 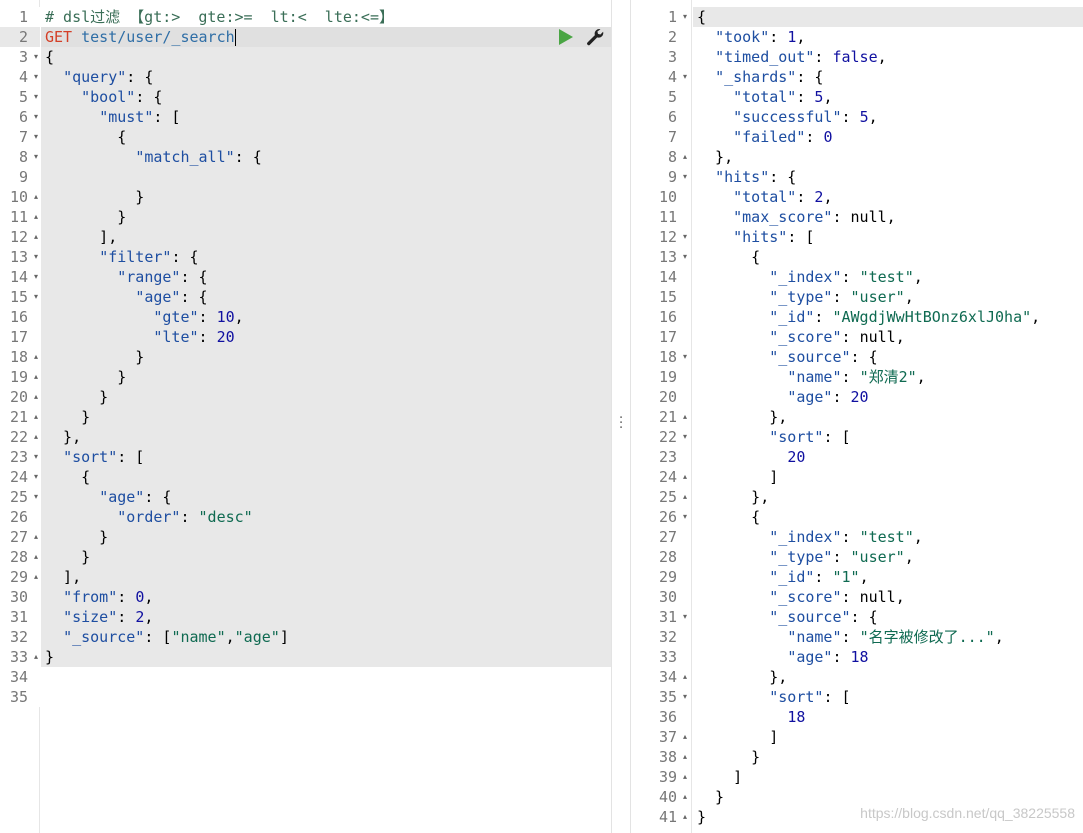 I want to click on line-number-text: 30, so click(x=18, y=597).